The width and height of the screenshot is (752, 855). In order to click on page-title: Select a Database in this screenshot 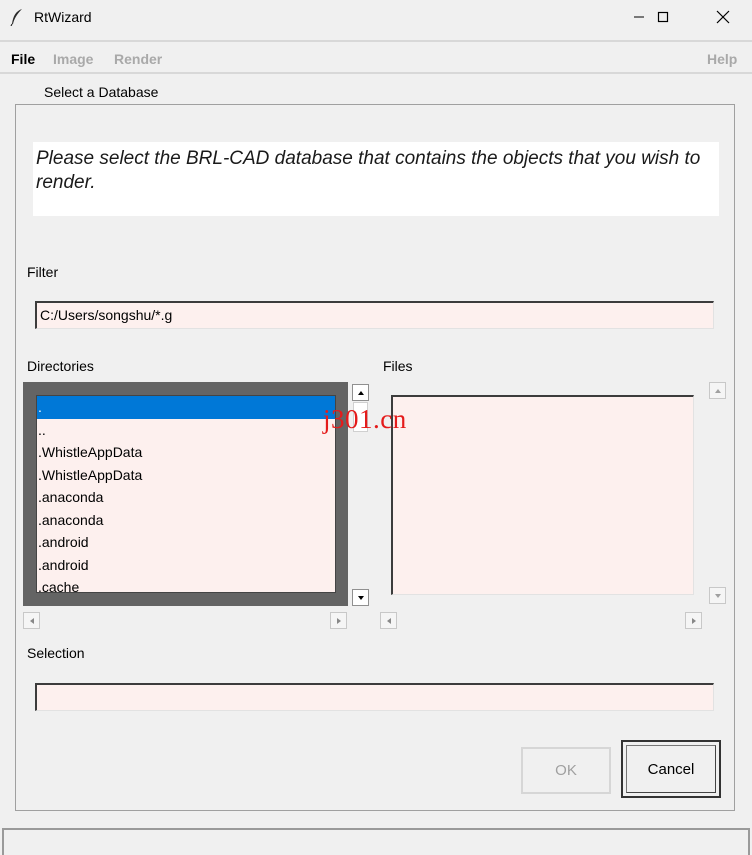, I will do `click(101, 92)`.